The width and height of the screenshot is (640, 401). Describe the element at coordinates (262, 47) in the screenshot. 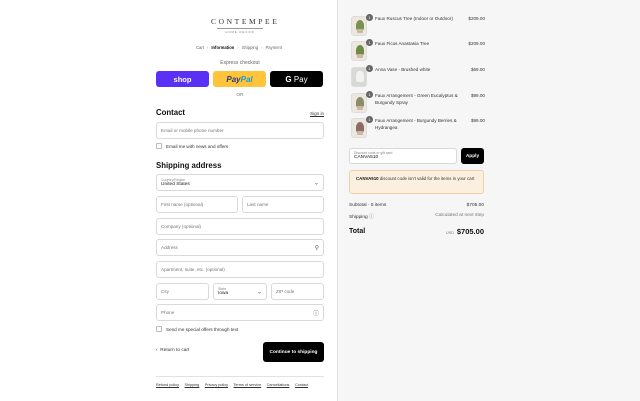

I see `chevron-right-icon: ›` at that location.